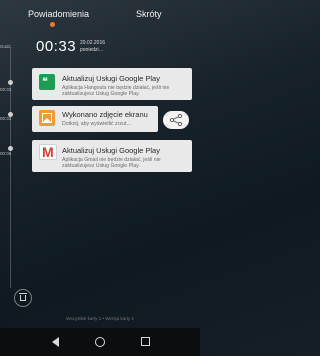 This screenshot has width=320, height=356. I want to click on back-icon, so click(56, 342).